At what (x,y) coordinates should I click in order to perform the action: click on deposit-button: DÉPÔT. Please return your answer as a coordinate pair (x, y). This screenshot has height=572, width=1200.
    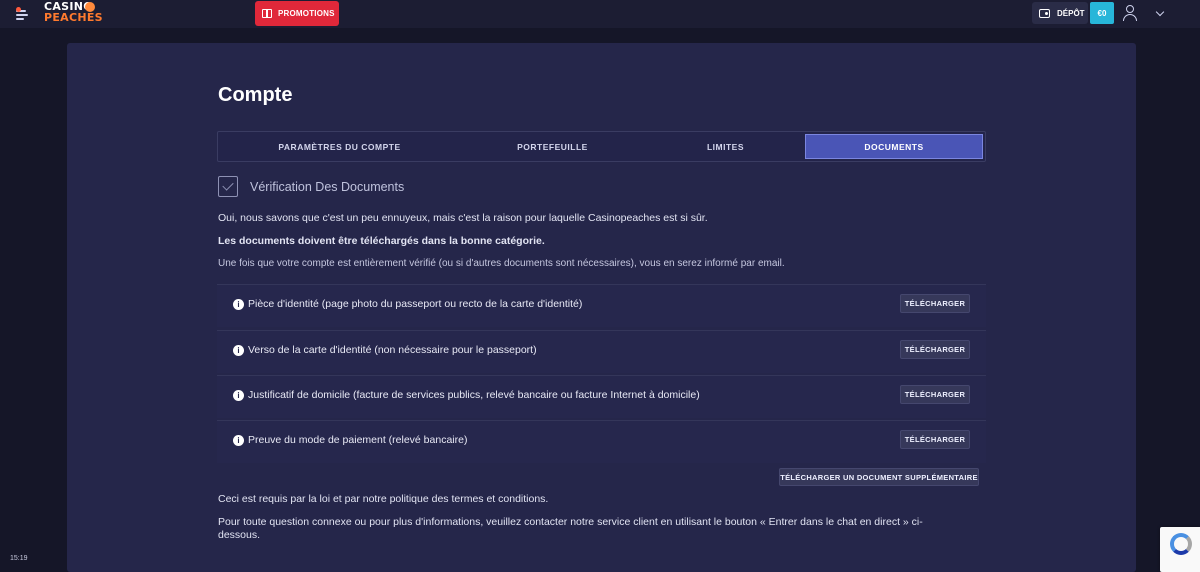
    Looking at the image, I should click on (1060, 13).